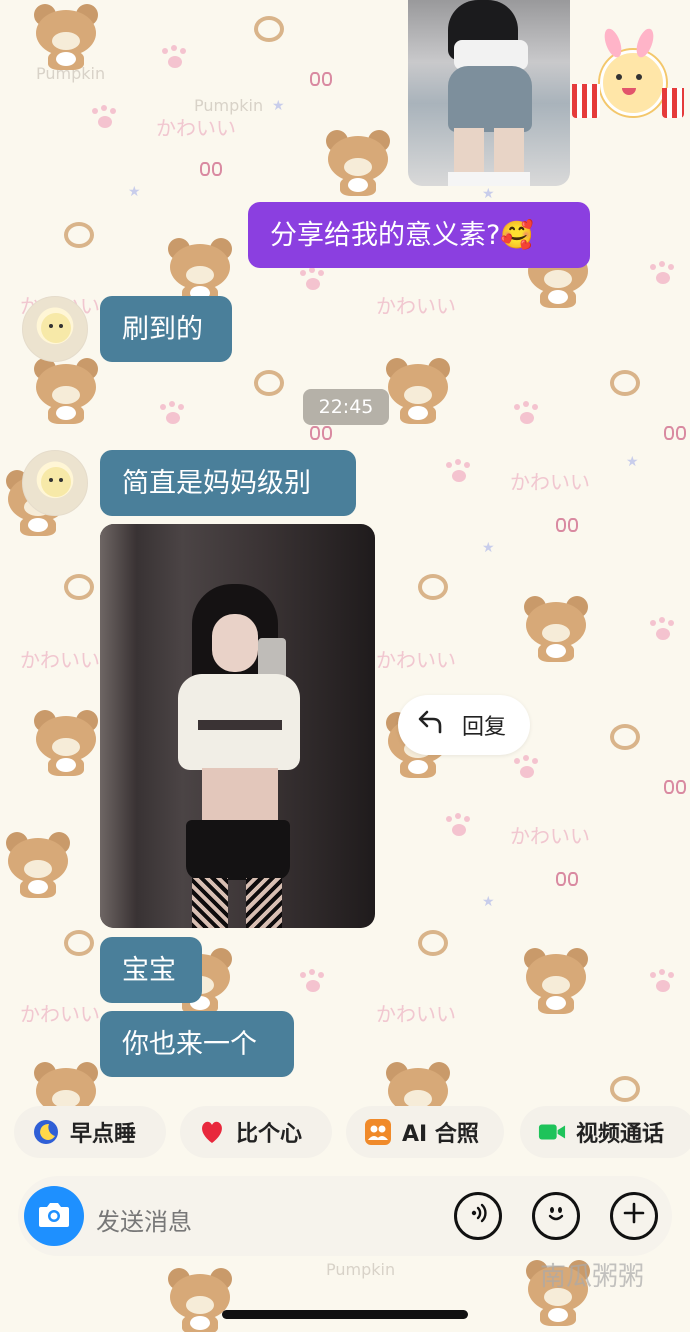  I want to click on camera-icon, so click(54, 1216).